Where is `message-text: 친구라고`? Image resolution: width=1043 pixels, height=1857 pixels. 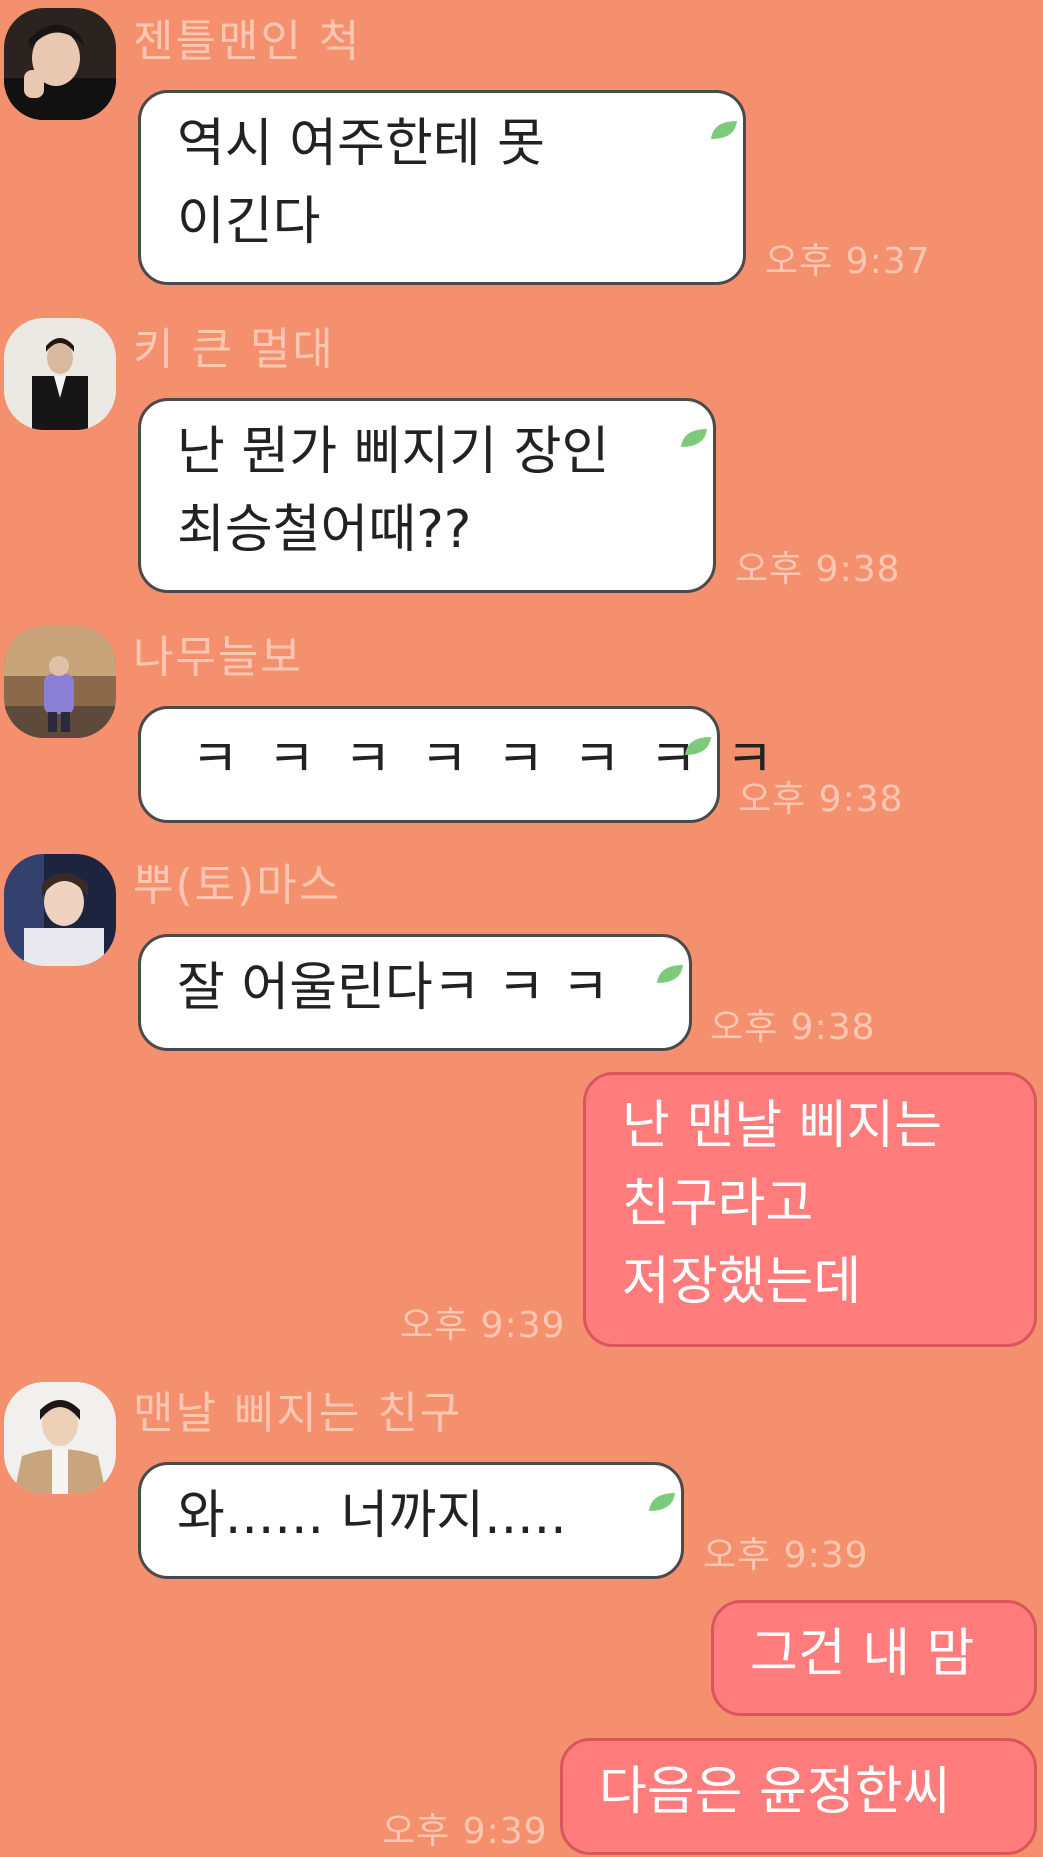
message-text: 친구라고 is located at coordinates (718, 1204).